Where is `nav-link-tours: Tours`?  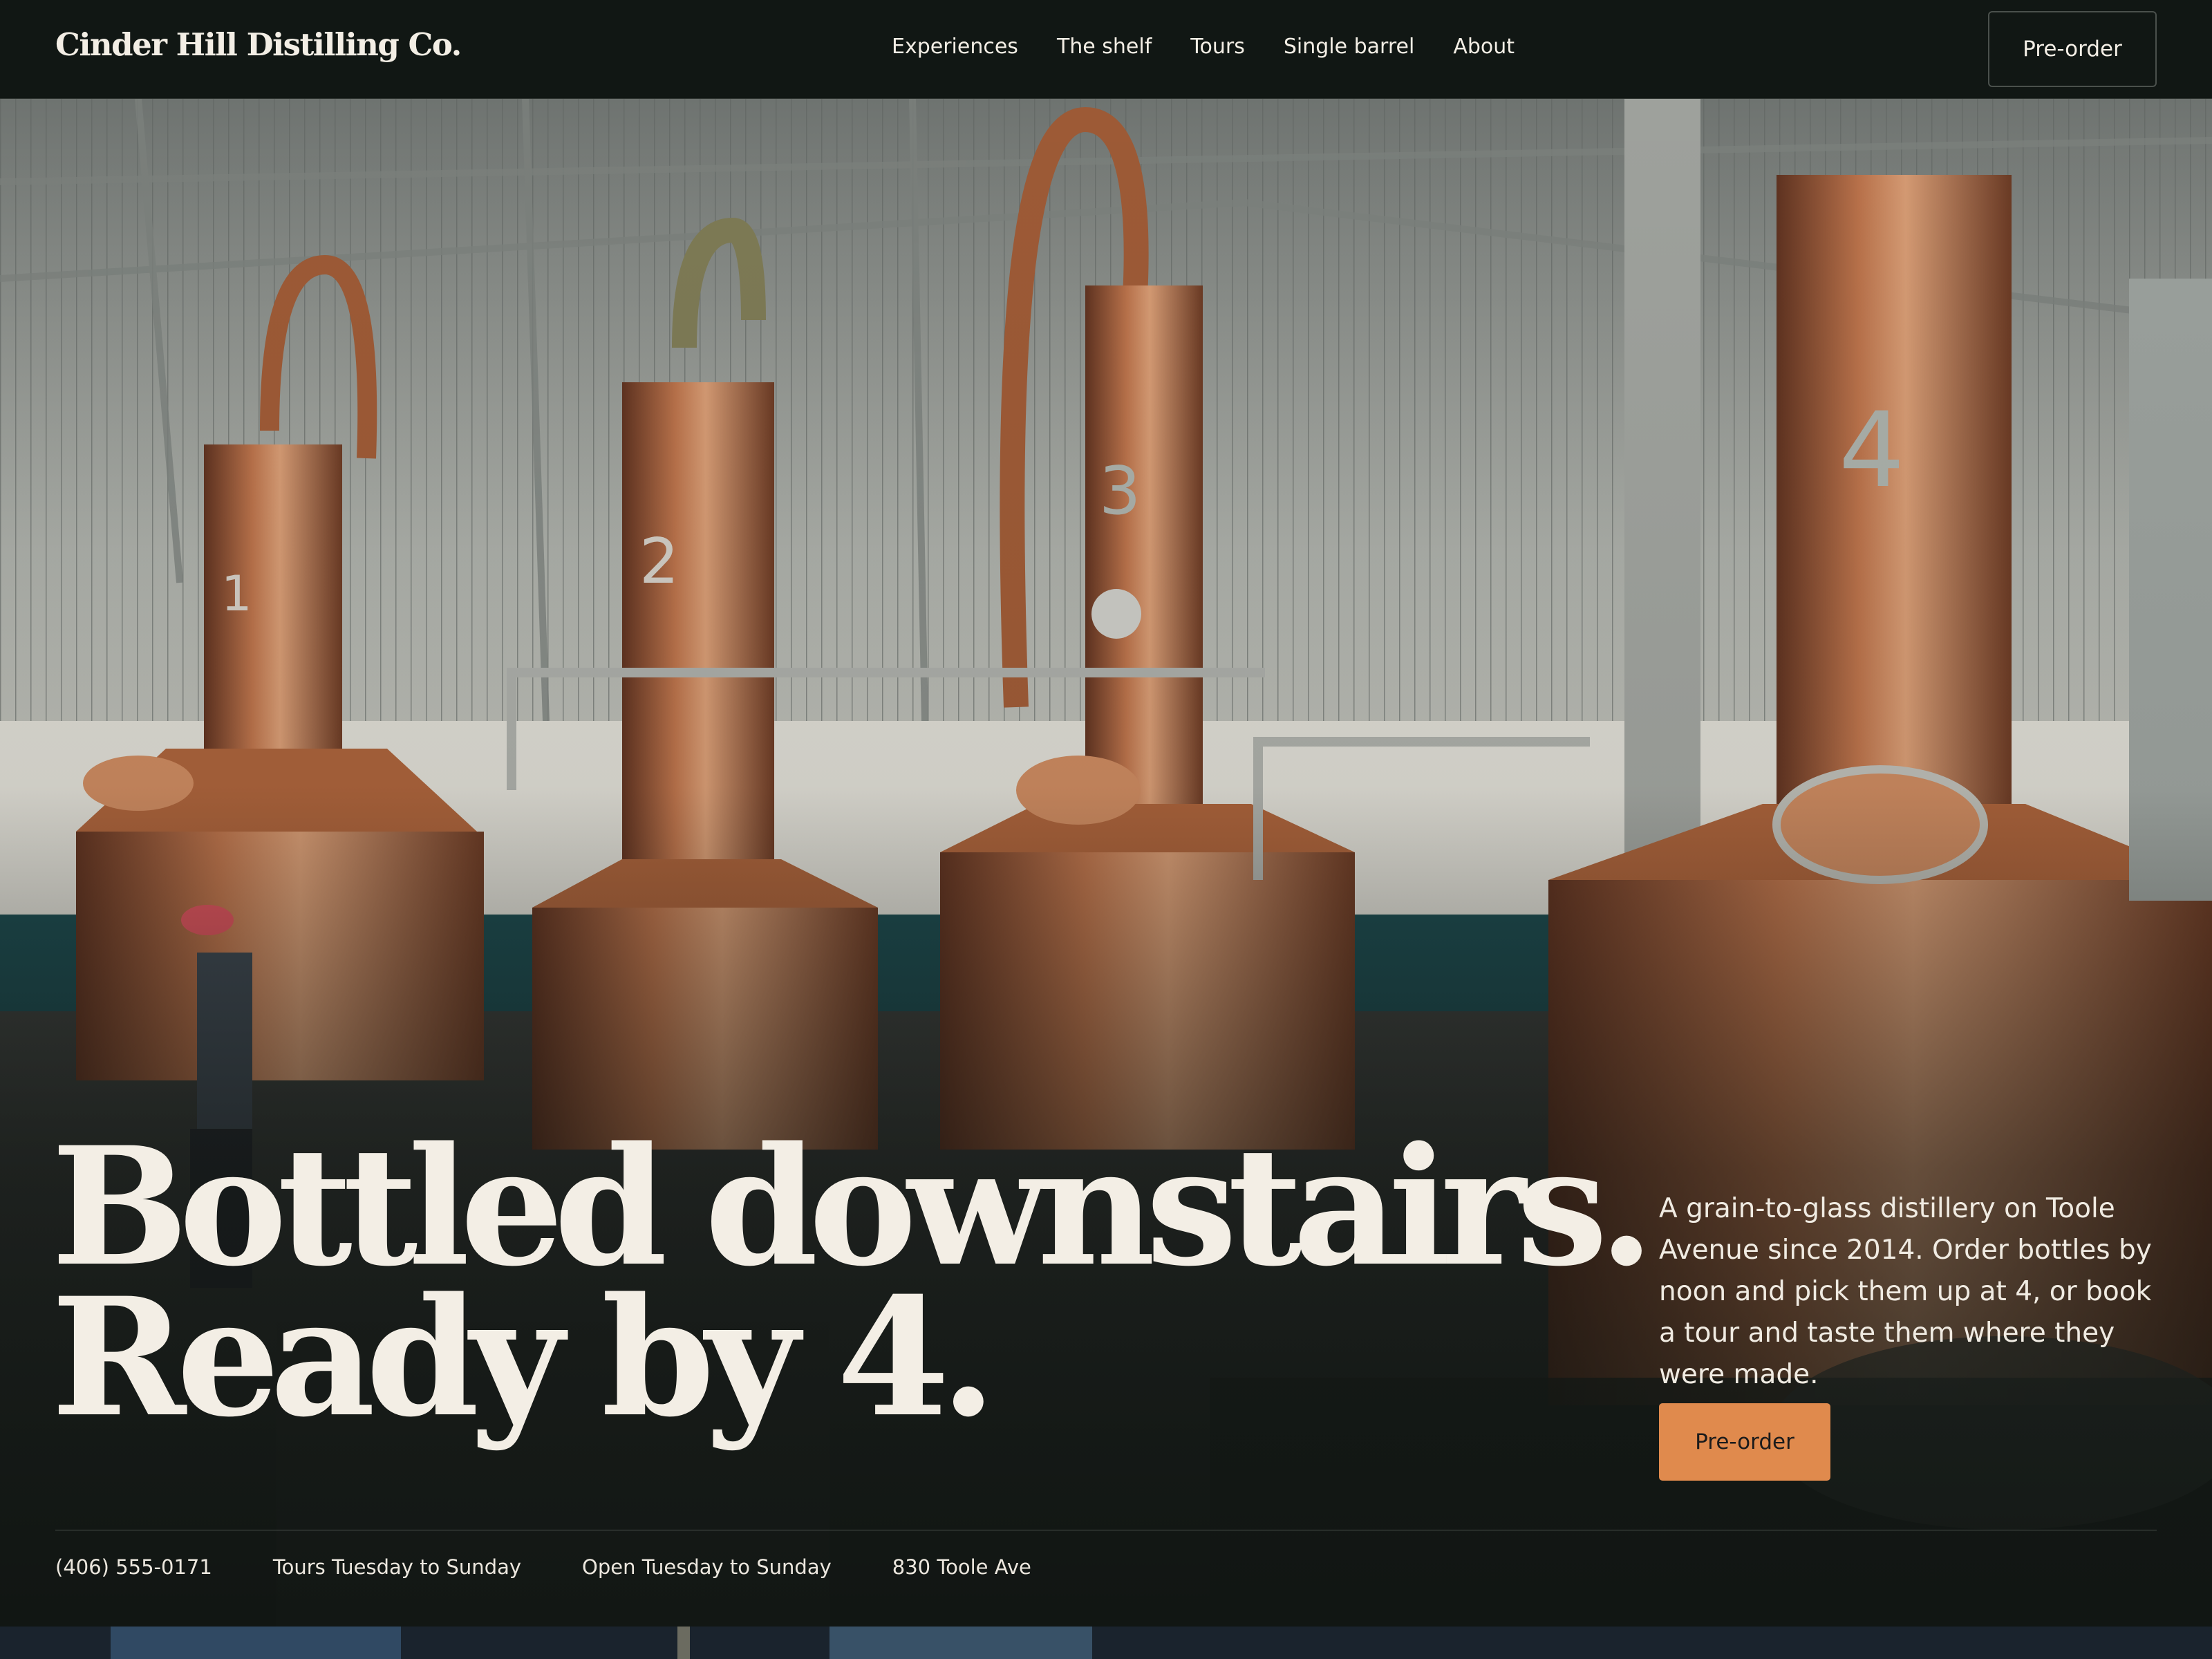 nav-link-tours: Tours is located at coordinates (1217, 47).